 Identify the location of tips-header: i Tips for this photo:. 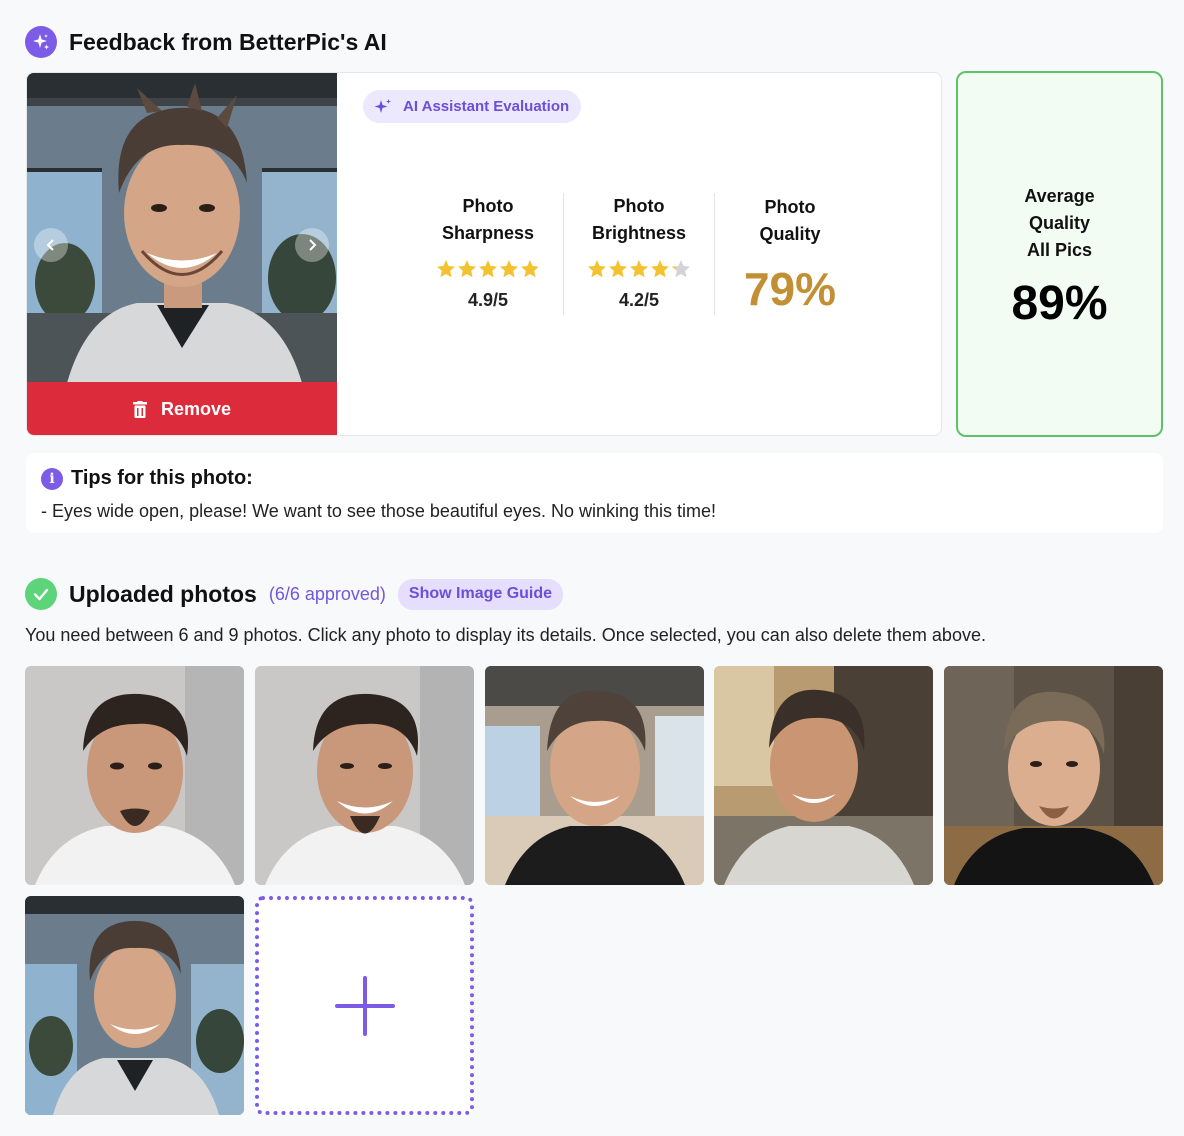
(147, 478).